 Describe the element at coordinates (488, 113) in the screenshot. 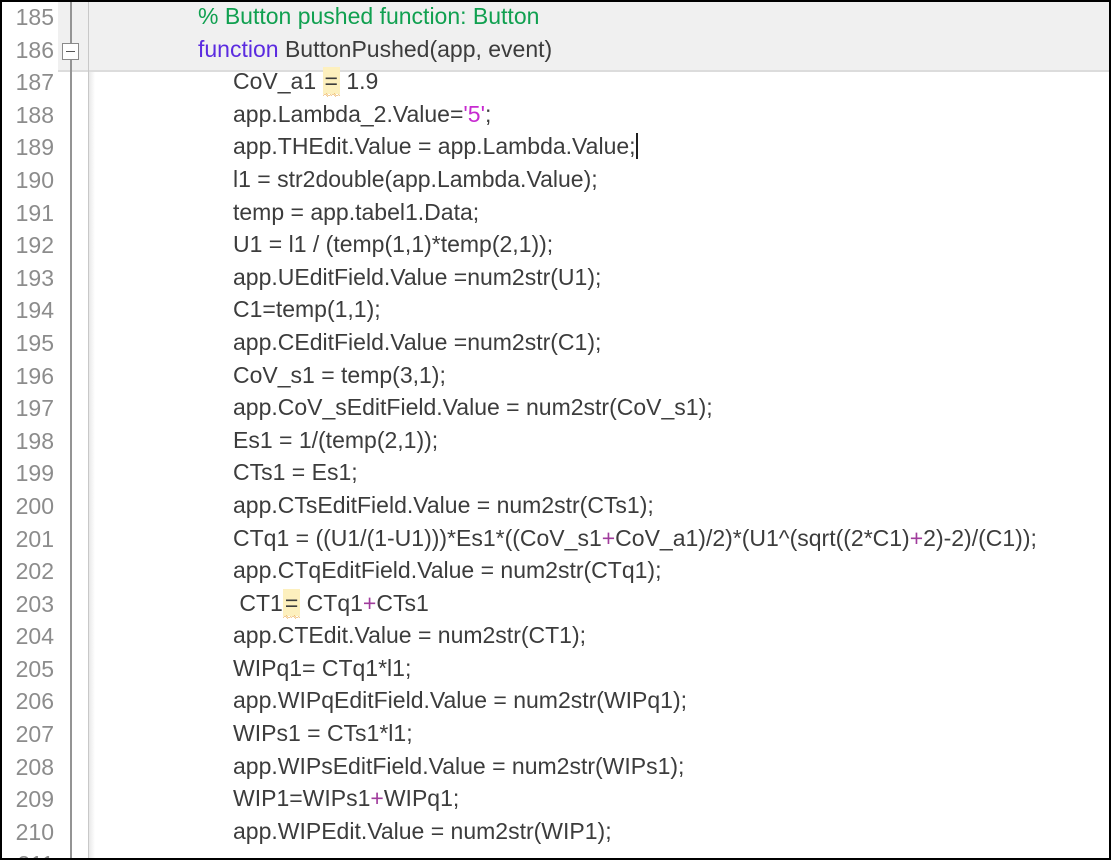

I see `semicolon-token: ;` at that location.